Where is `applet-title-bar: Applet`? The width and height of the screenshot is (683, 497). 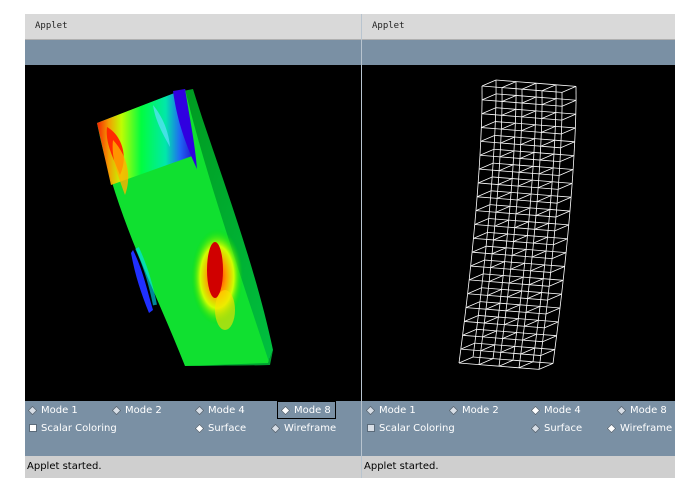 applet-title-bar: Applet is located at coordinates (518, 27).